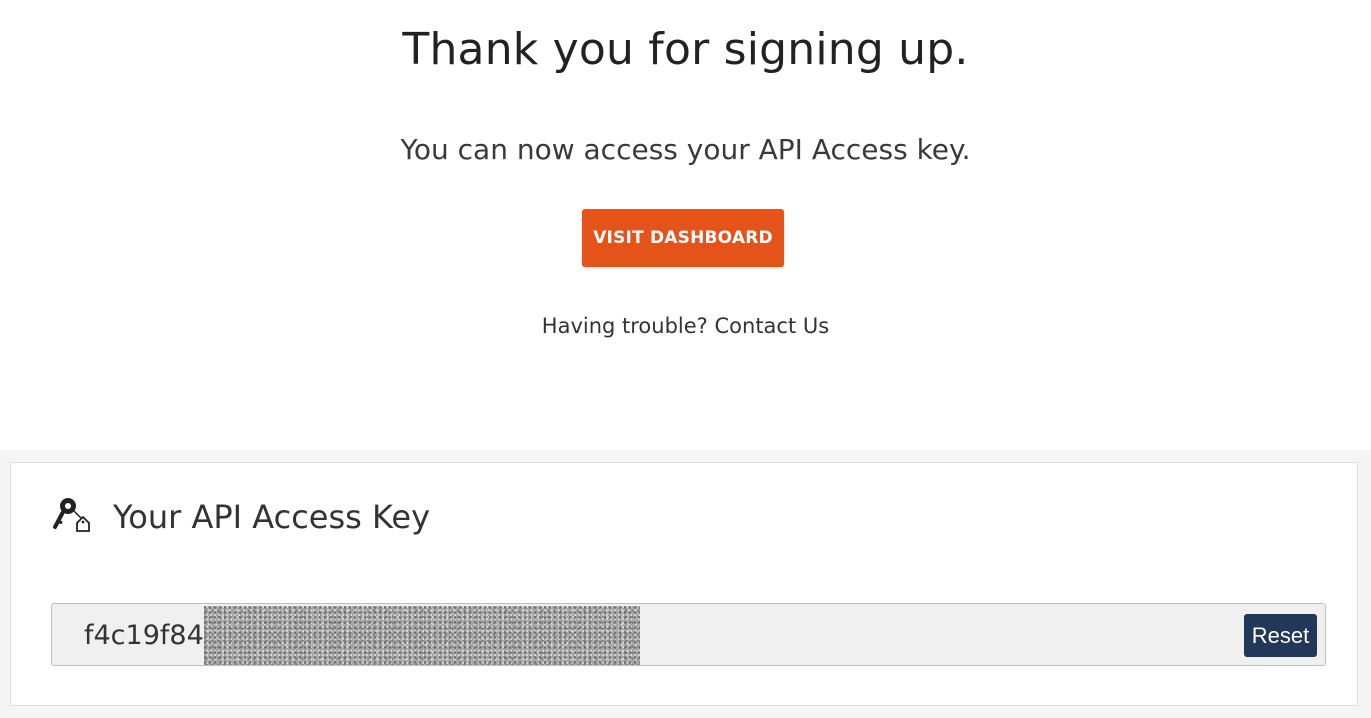  I want to click on contact-us-link: Contact Us, so click(772, 326).